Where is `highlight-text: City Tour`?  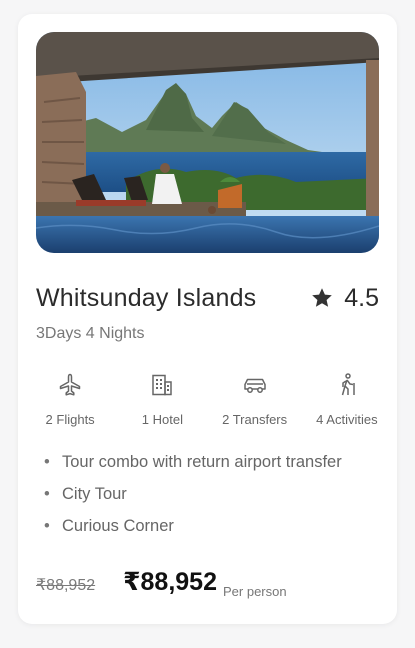
highlight-text: City Tour is located at coordinates (94, 494).